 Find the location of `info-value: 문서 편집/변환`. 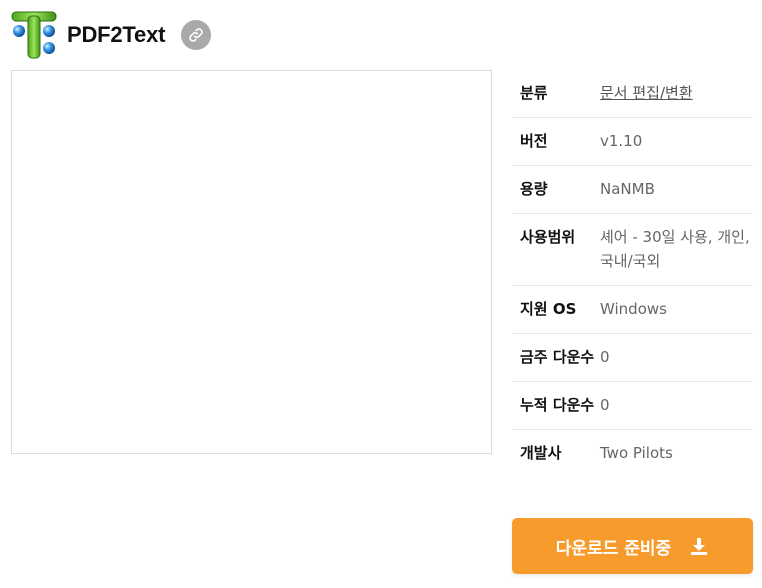

info-value: 문서 편집/변환 is located at coordinates (676, 93).